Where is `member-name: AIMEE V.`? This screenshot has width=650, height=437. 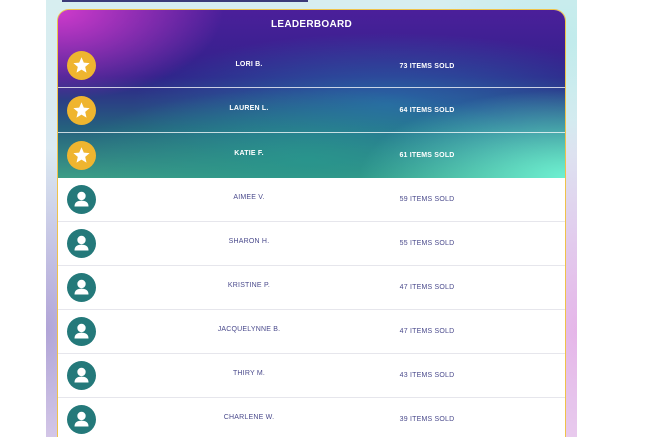
member-name: AIMEE V. is located at coordinates (249, 197).